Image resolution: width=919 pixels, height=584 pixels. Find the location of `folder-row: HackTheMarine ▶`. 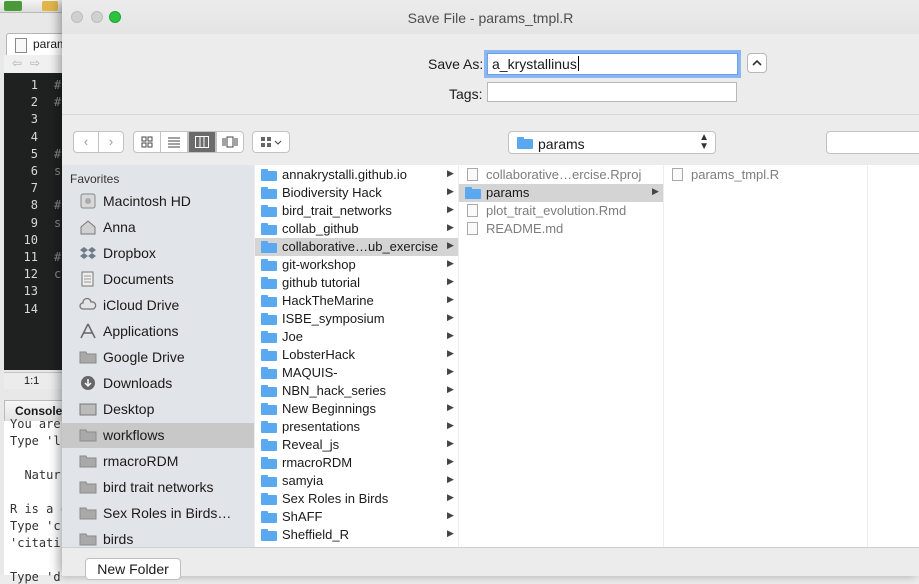

folder-row: HackTheMarine ▶ is located at coordinates (356, 301).